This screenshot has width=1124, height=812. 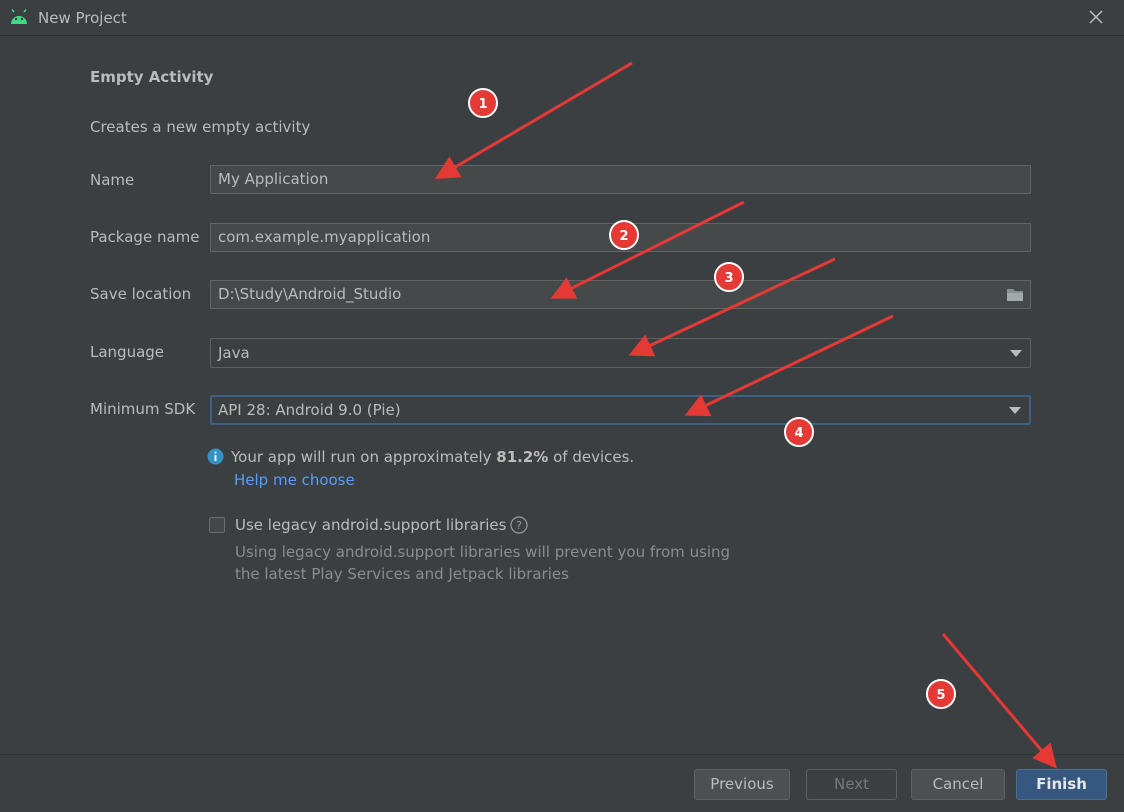 I want to click on help-me-choose-link: Help me choose, so click(x=294, y=480).